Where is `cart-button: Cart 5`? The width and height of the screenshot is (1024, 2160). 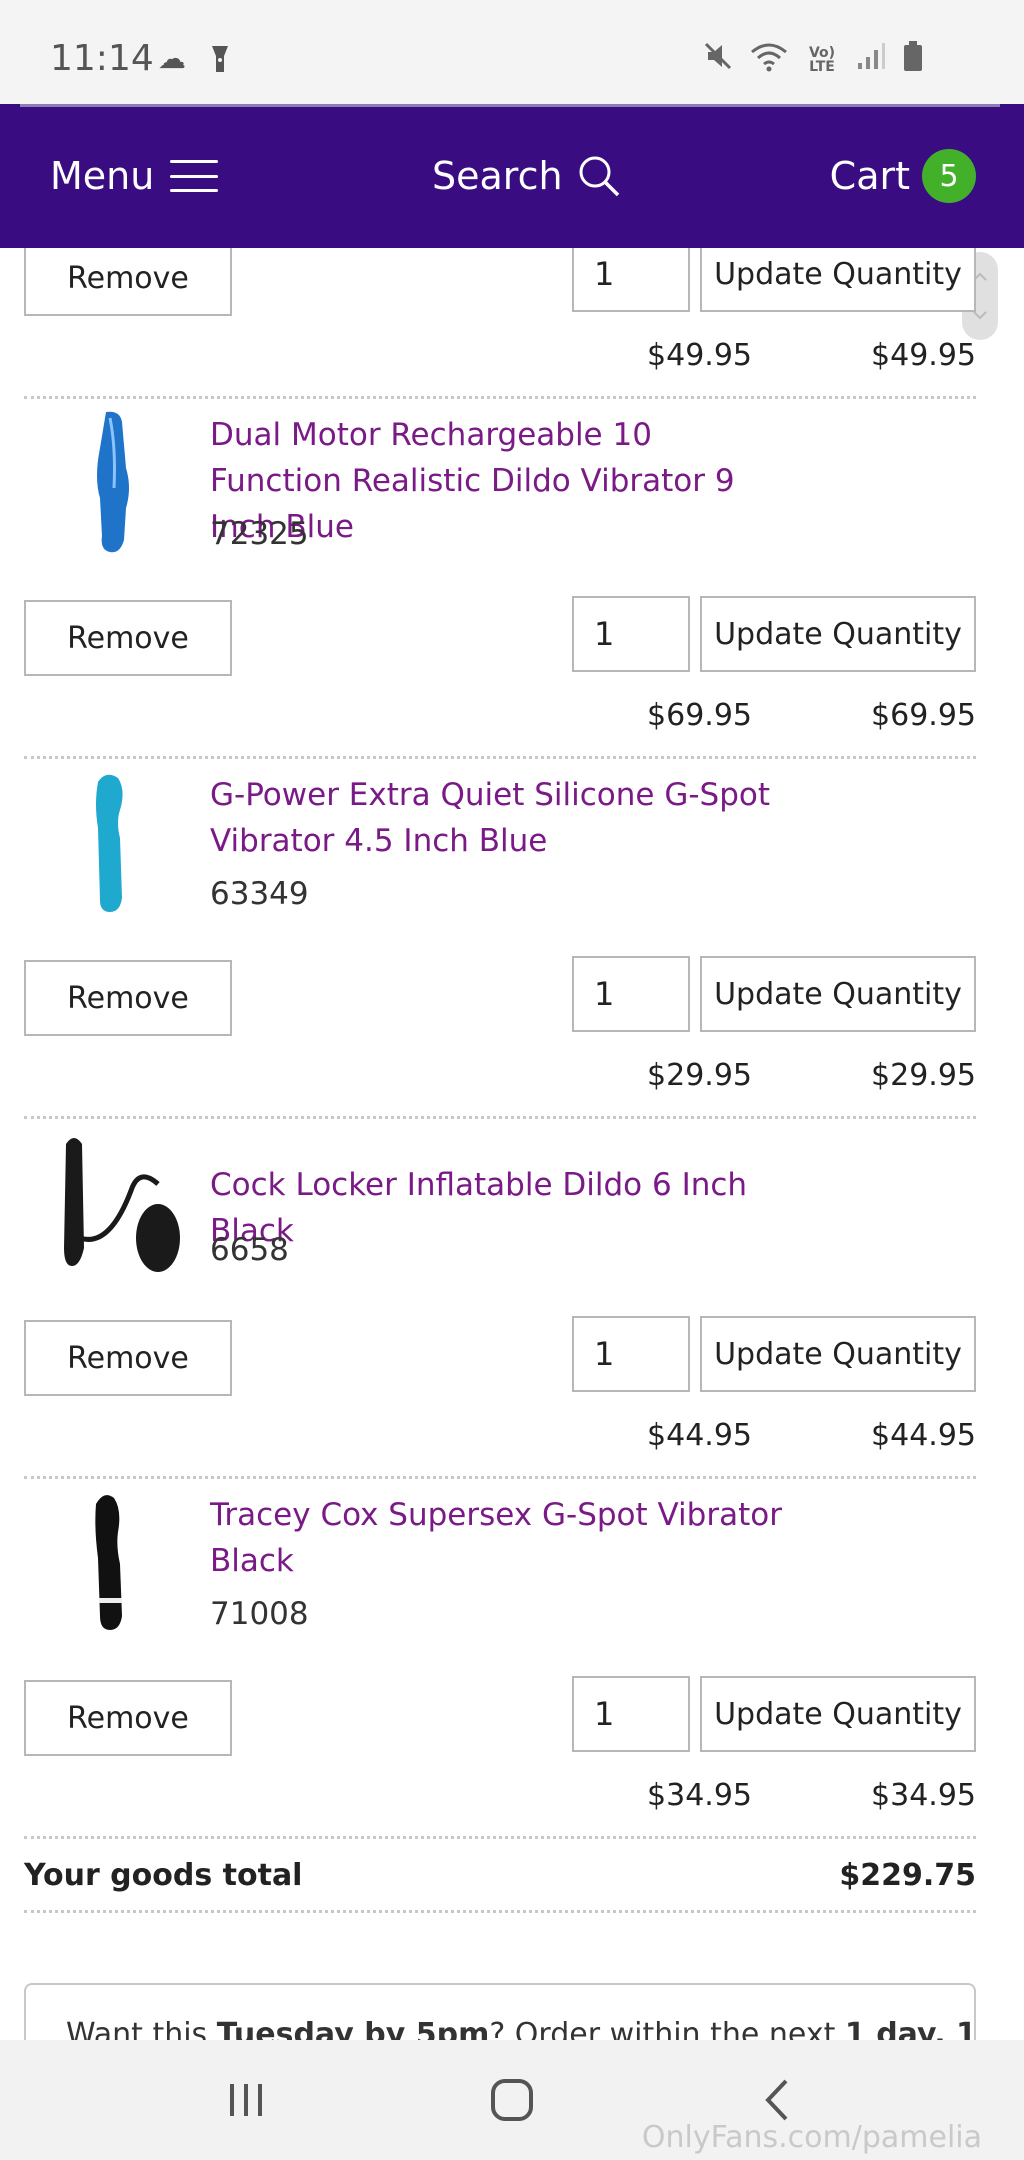
cart-button: Cart 5 is located at coordinates (903, 176).